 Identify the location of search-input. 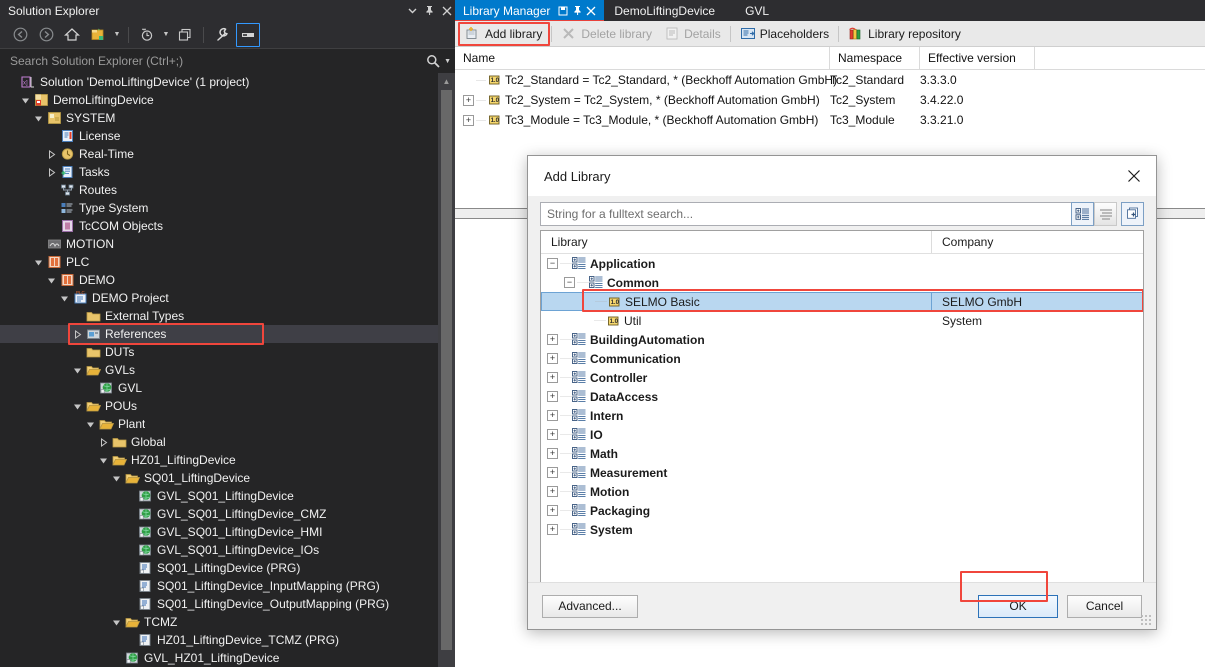
(217, 61).